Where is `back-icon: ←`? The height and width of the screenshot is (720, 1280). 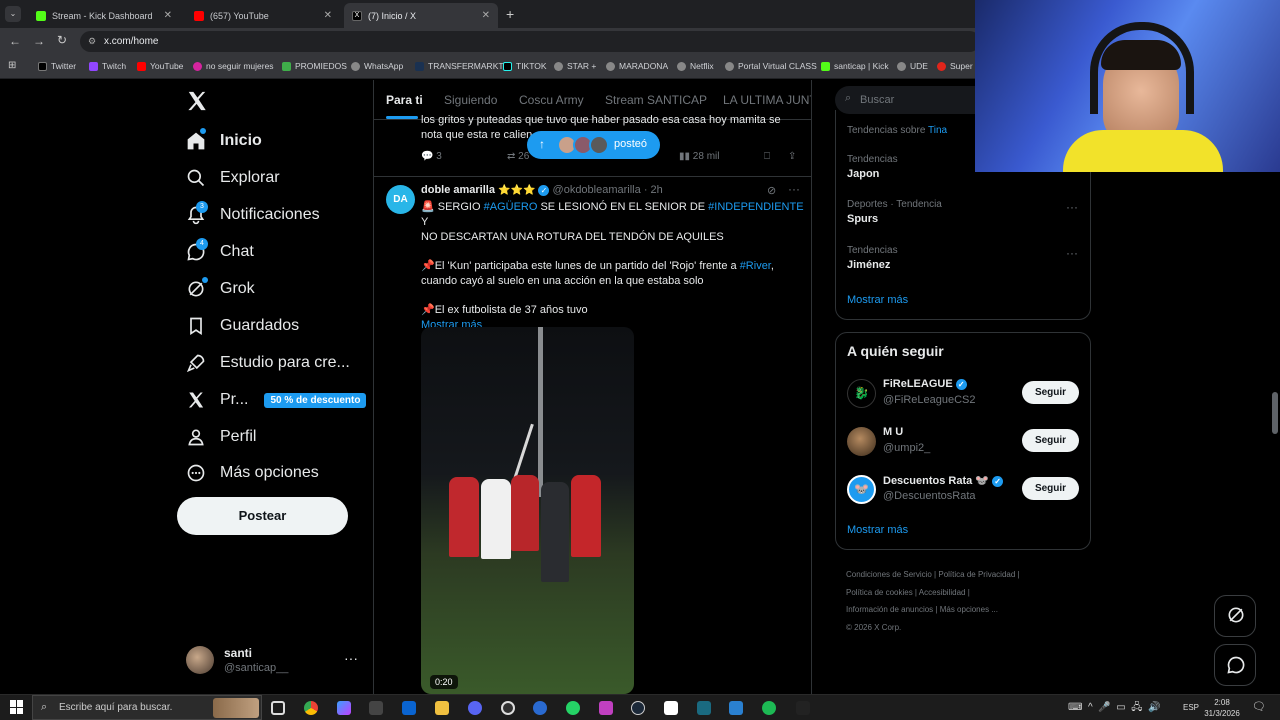
back-icon: ← is located at coordinates (15, 41).